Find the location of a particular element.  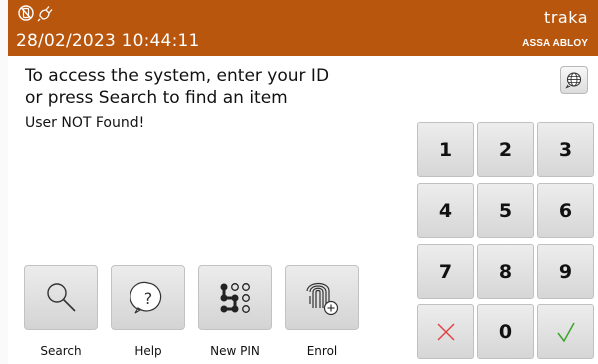

key-6: 6 is located at coordinates (565, 210).